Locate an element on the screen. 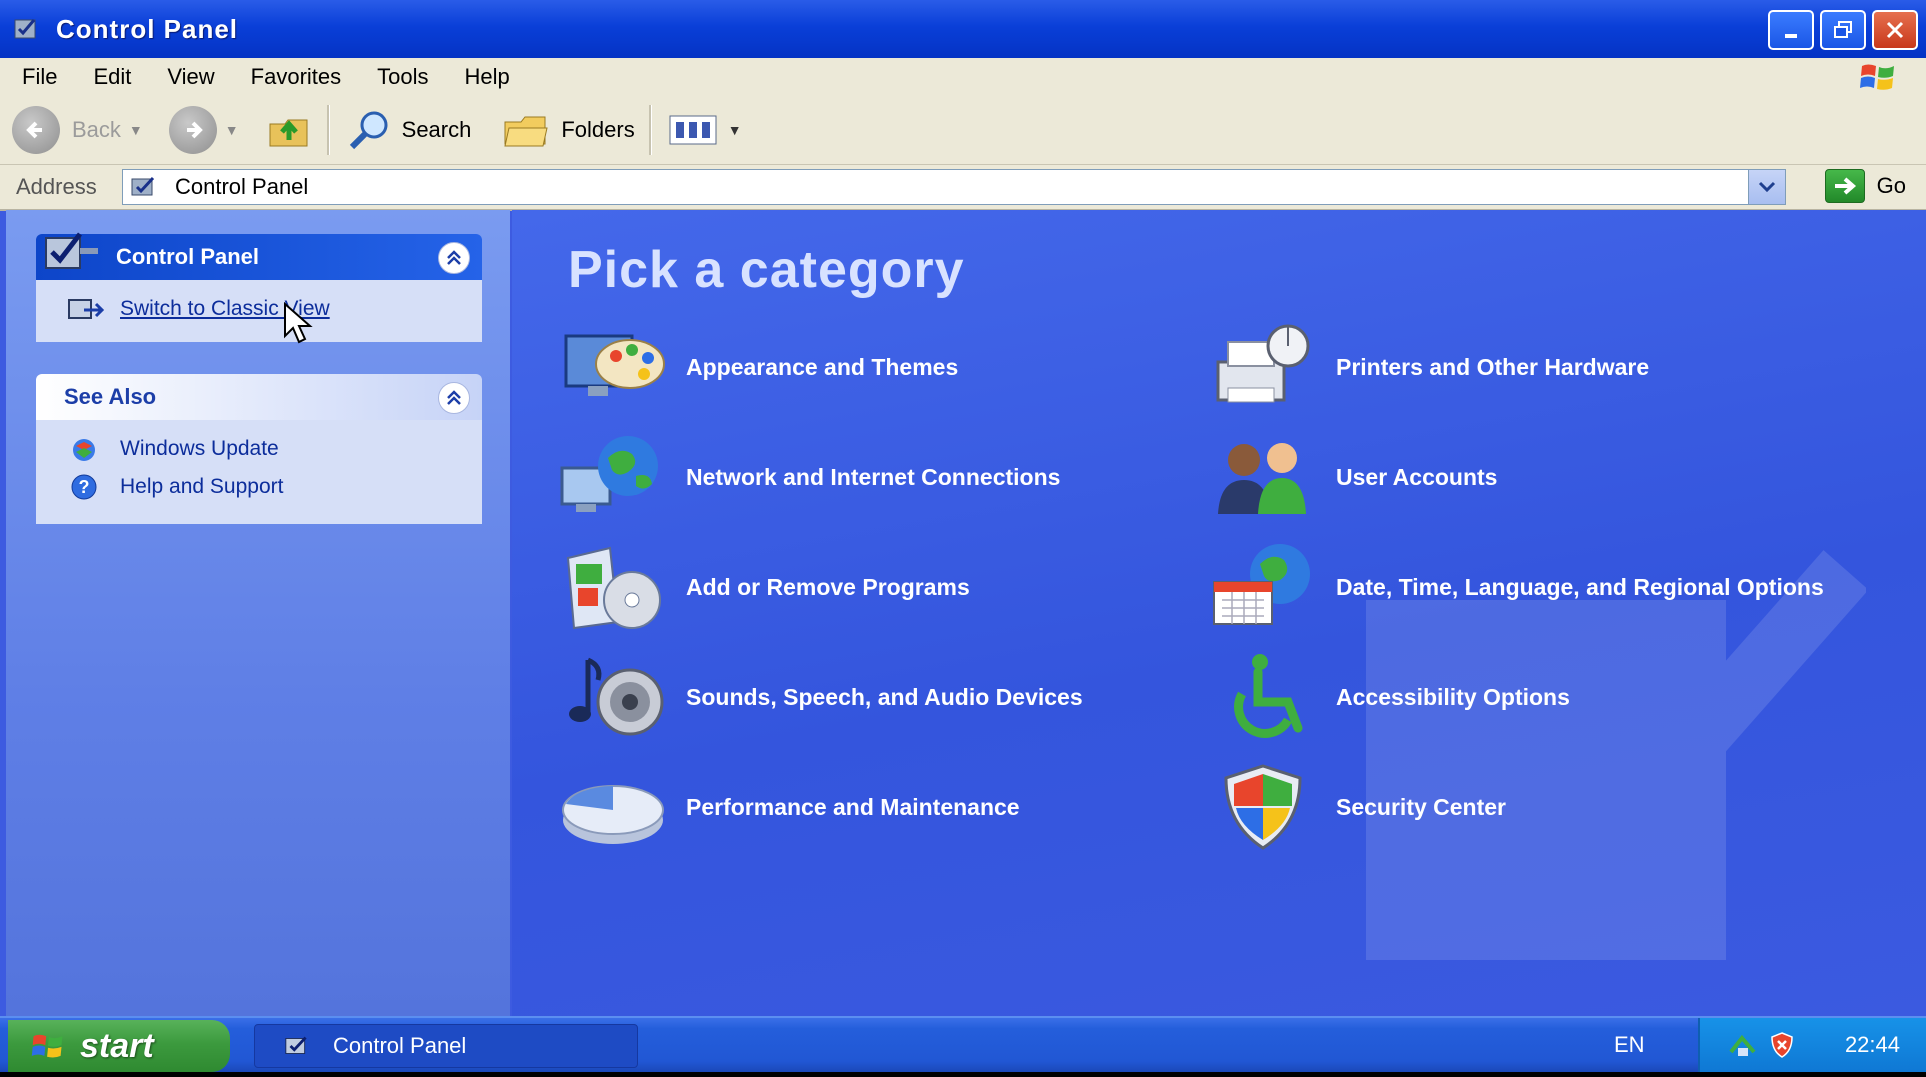  address-value: Control Panel is located at coordinates (242, 186).